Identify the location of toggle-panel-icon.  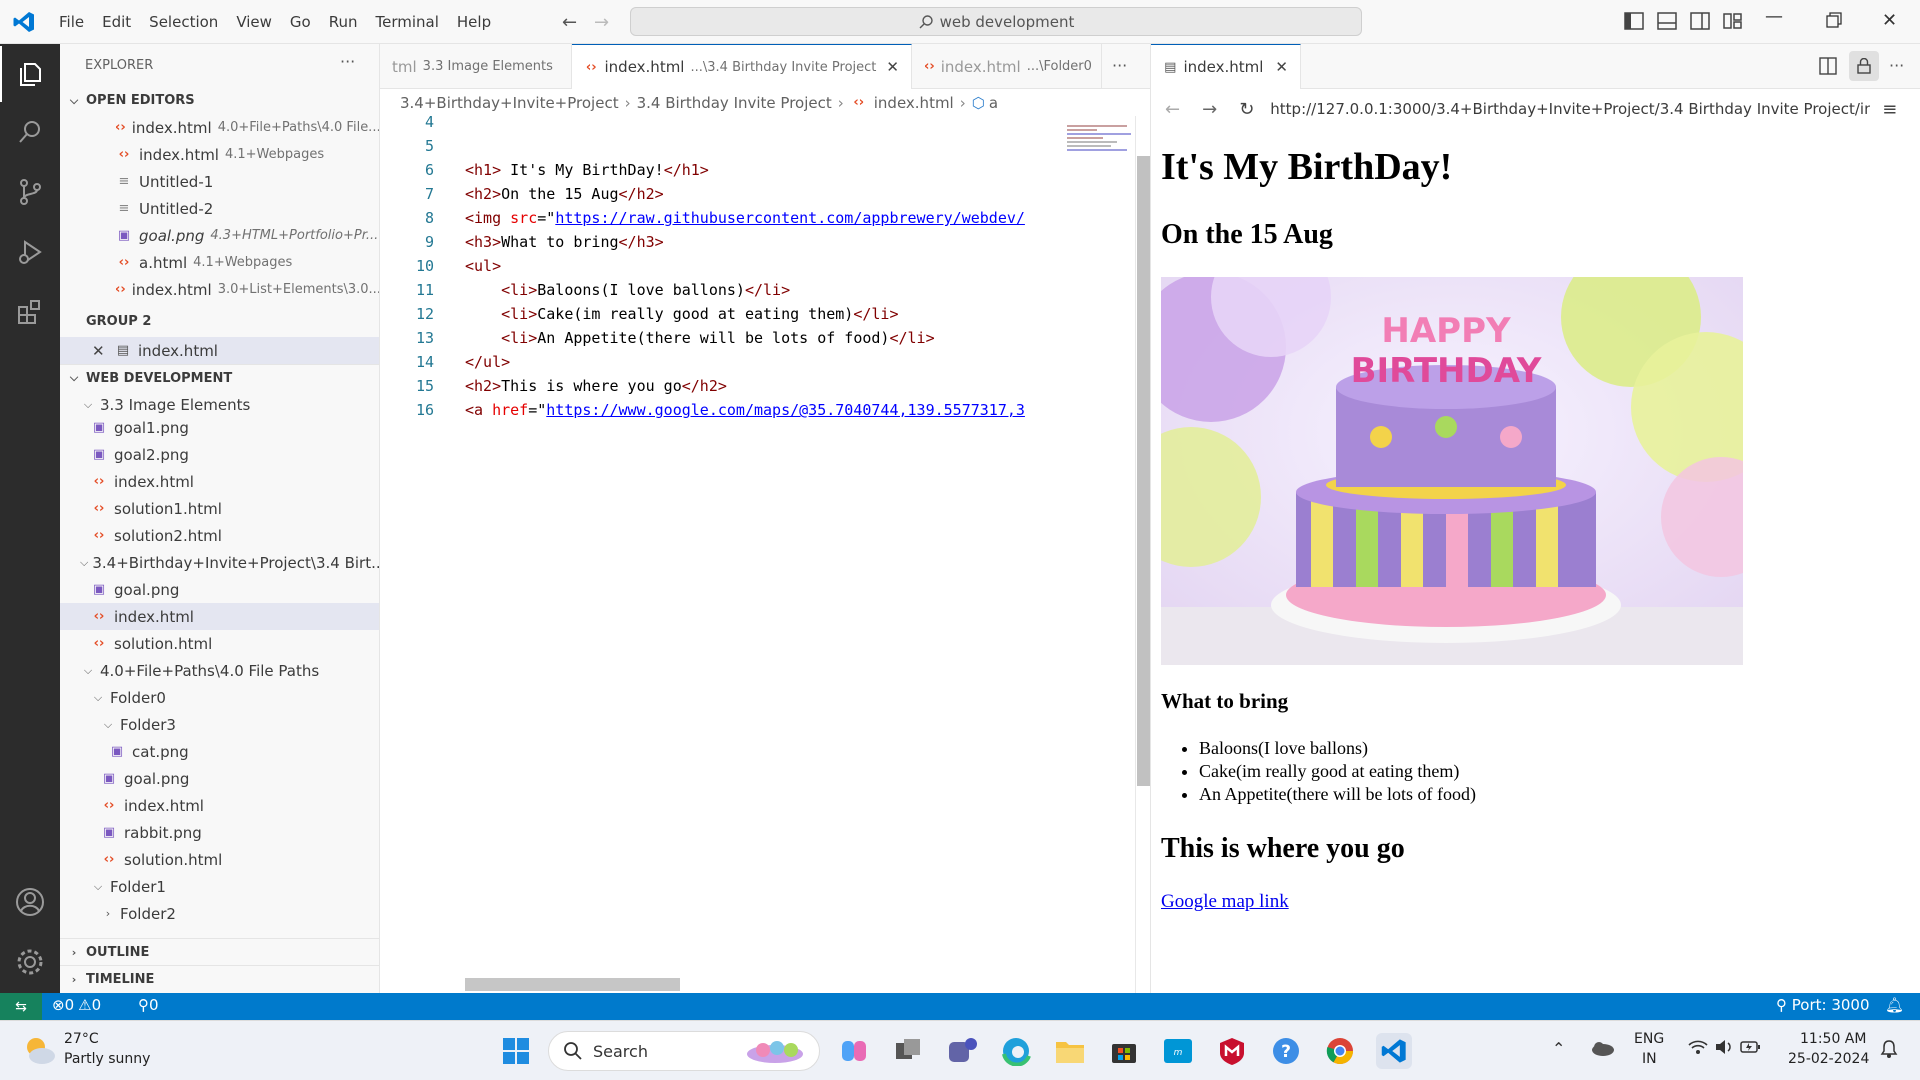
(1667, 21).